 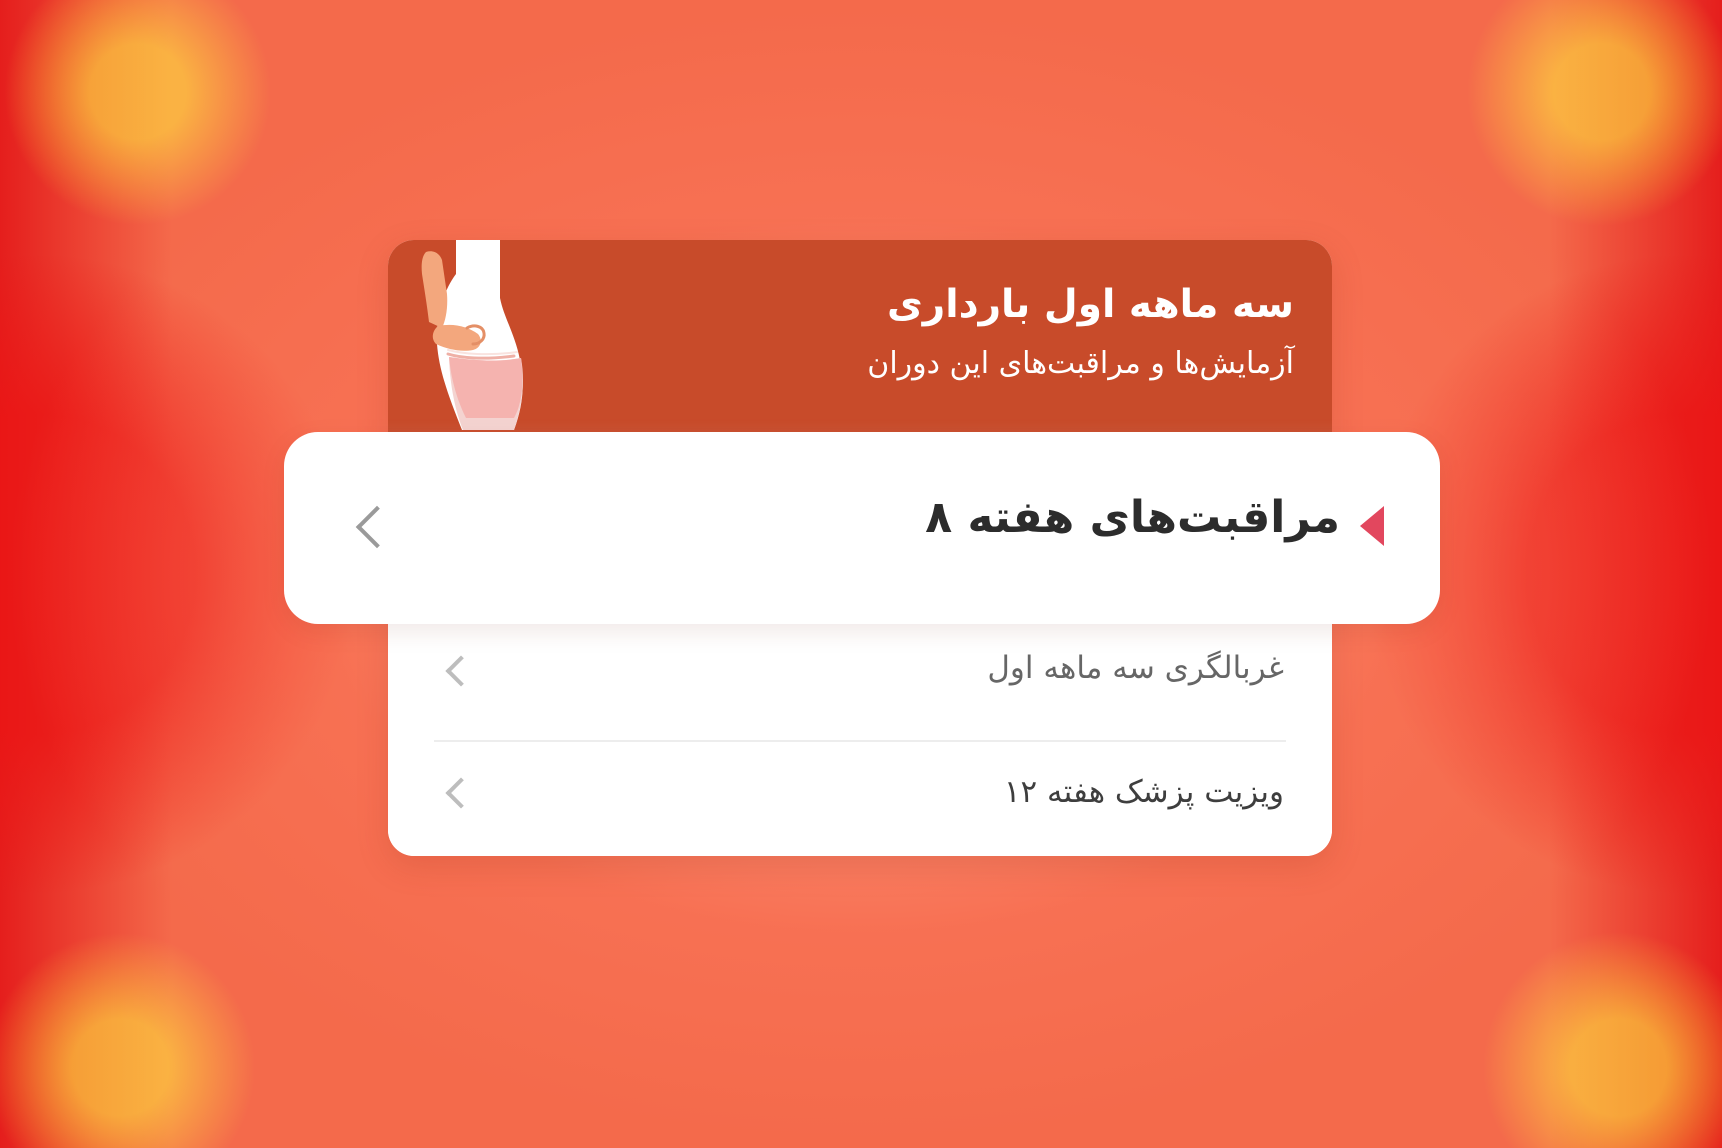 I want to click on highlighted-list-item-week-8-care: مراقبت‌های هفته ۸, so click(x=862, y=528).